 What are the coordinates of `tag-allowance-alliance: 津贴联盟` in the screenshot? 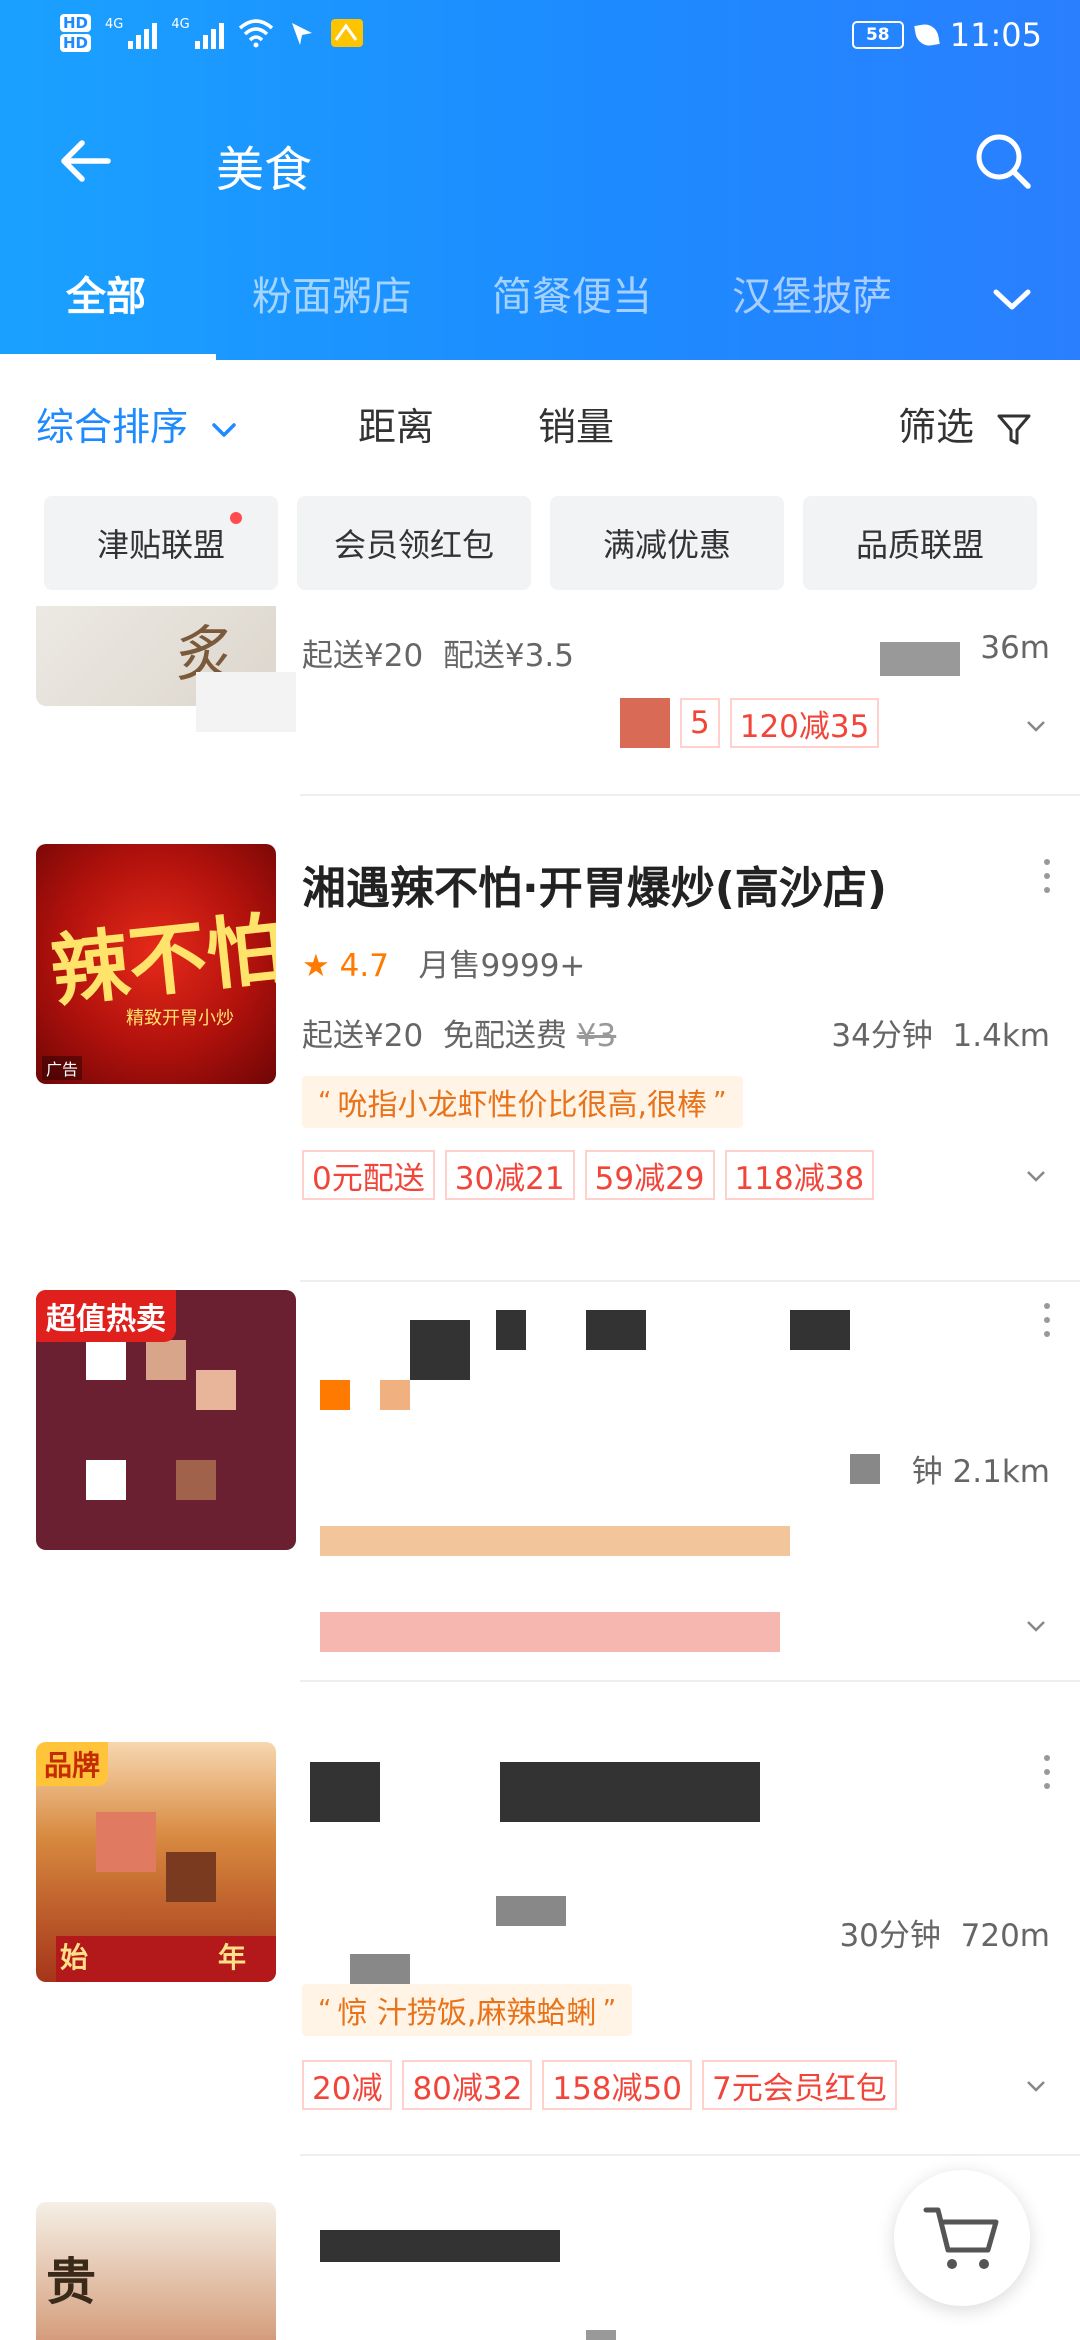 It's located at (161, 543).